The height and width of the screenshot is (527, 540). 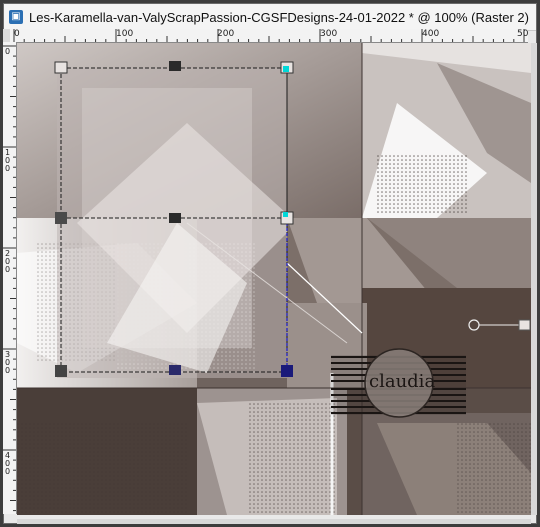 What do you see at coordinates (274, 521) in the screenshot?
I see `horizontal-scrollbar` at bounding box center [274, 521].